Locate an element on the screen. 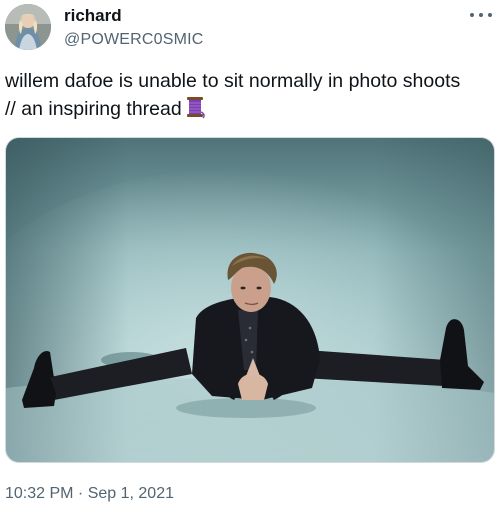 The height and width of the screenshot is (508, 500). avatar is located at coordinates (28, 27).